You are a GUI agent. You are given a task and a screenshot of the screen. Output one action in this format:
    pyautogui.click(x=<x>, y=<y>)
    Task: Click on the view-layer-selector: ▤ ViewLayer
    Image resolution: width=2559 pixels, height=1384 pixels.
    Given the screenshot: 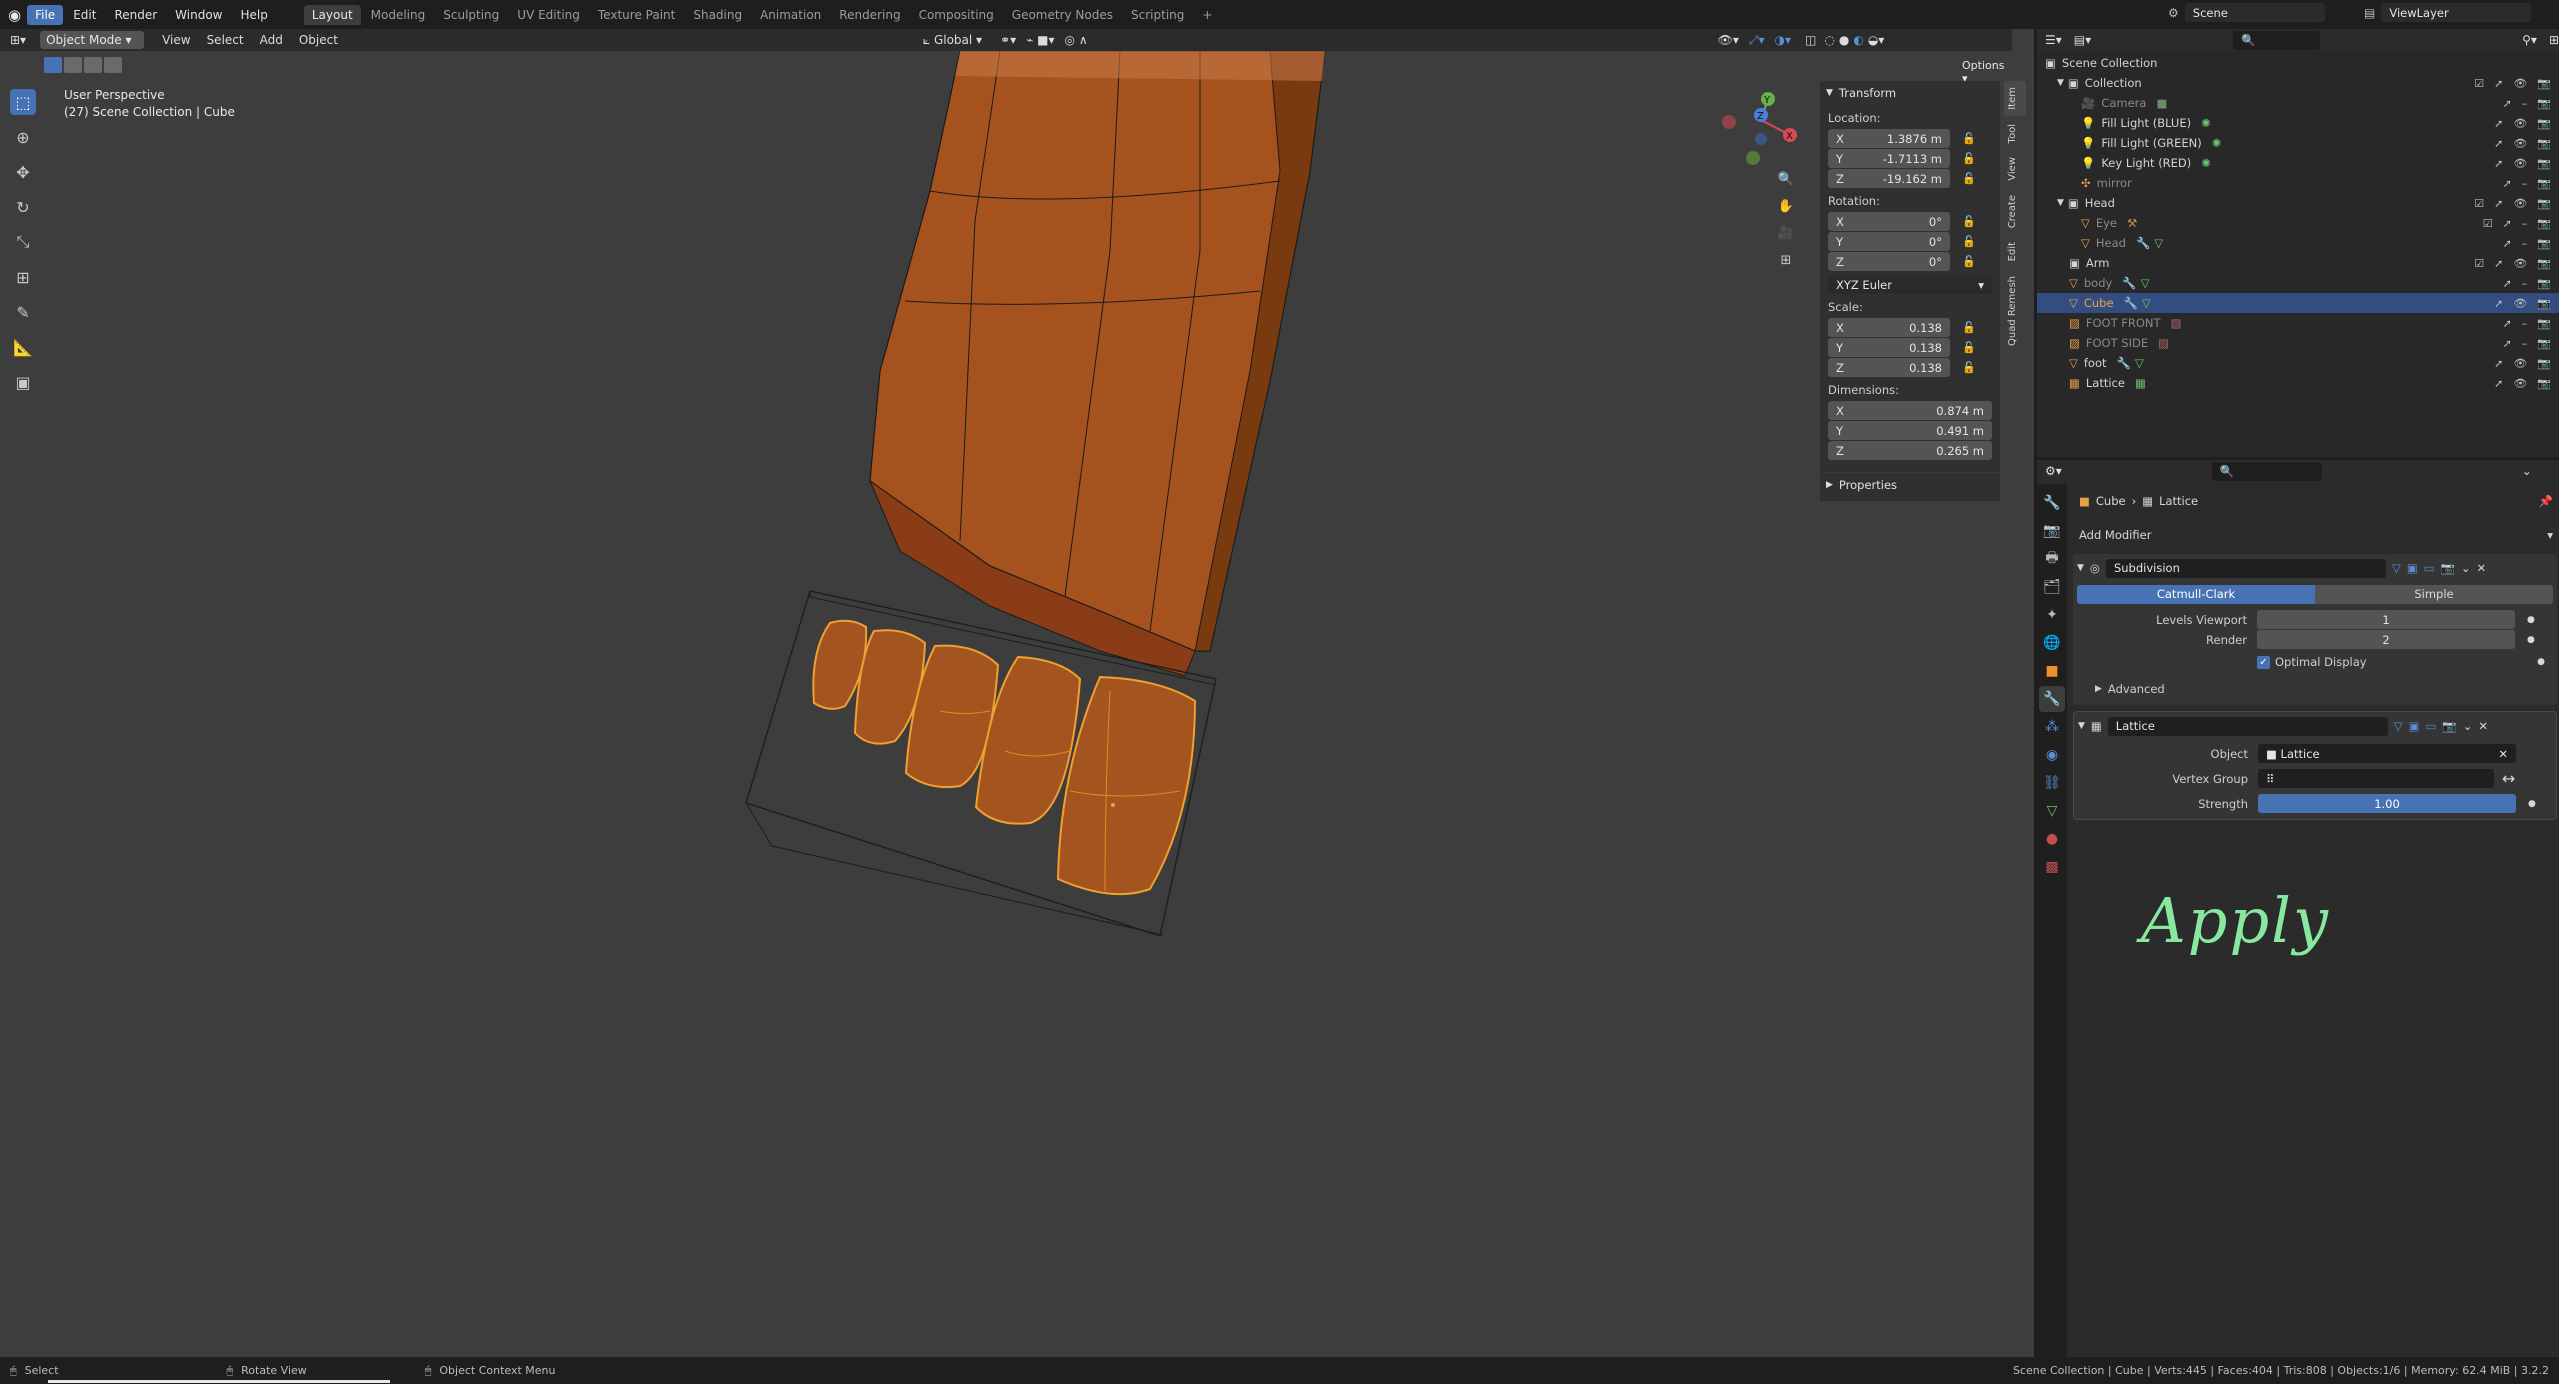 What is the action you would take?
    pyautogui.click(x=2448, y=12)
    